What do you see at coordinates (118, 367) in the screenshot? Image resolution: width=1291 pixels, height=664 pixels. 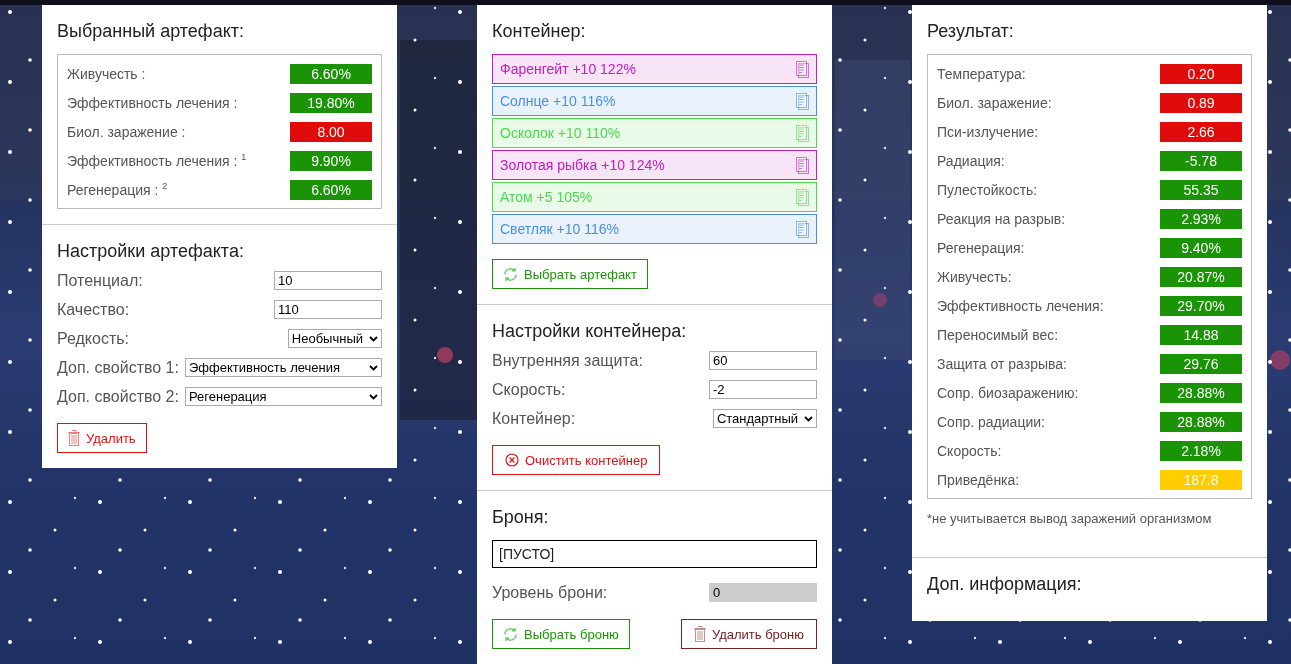 I see `field-label: Доп. свойство 1:` at bounding box center [118, 367].